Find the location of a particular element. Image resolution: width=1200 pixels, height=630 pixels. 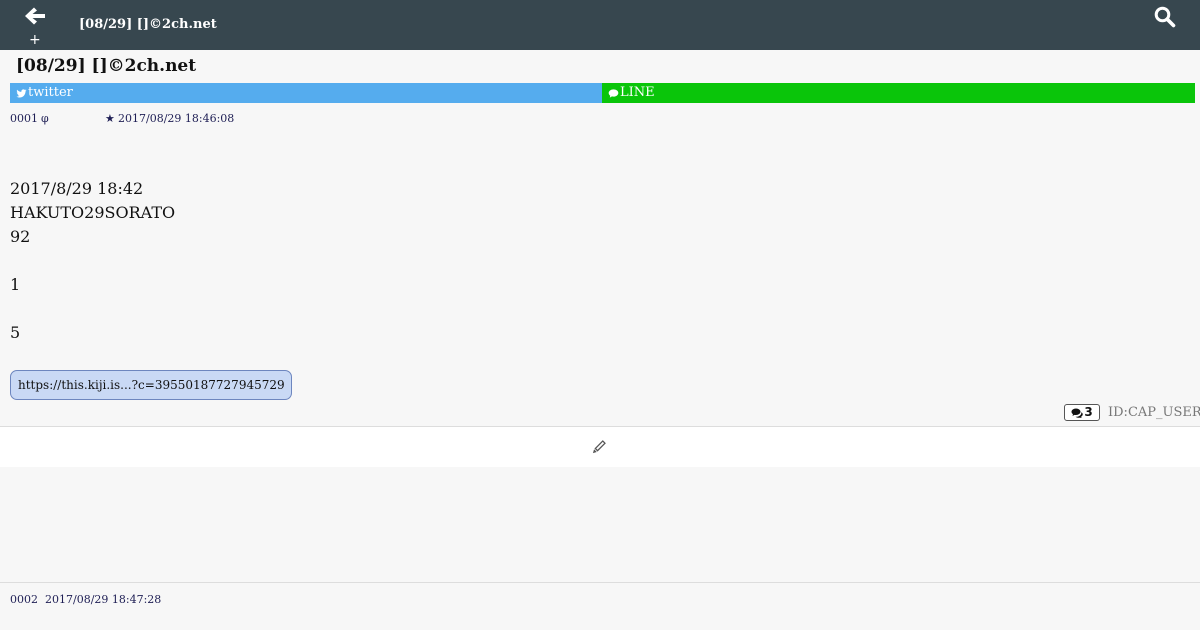

post-body: 2017/8/29 18:42 HAKUTO29SORATO 92 1 5 is located at coordinates (92, 261).